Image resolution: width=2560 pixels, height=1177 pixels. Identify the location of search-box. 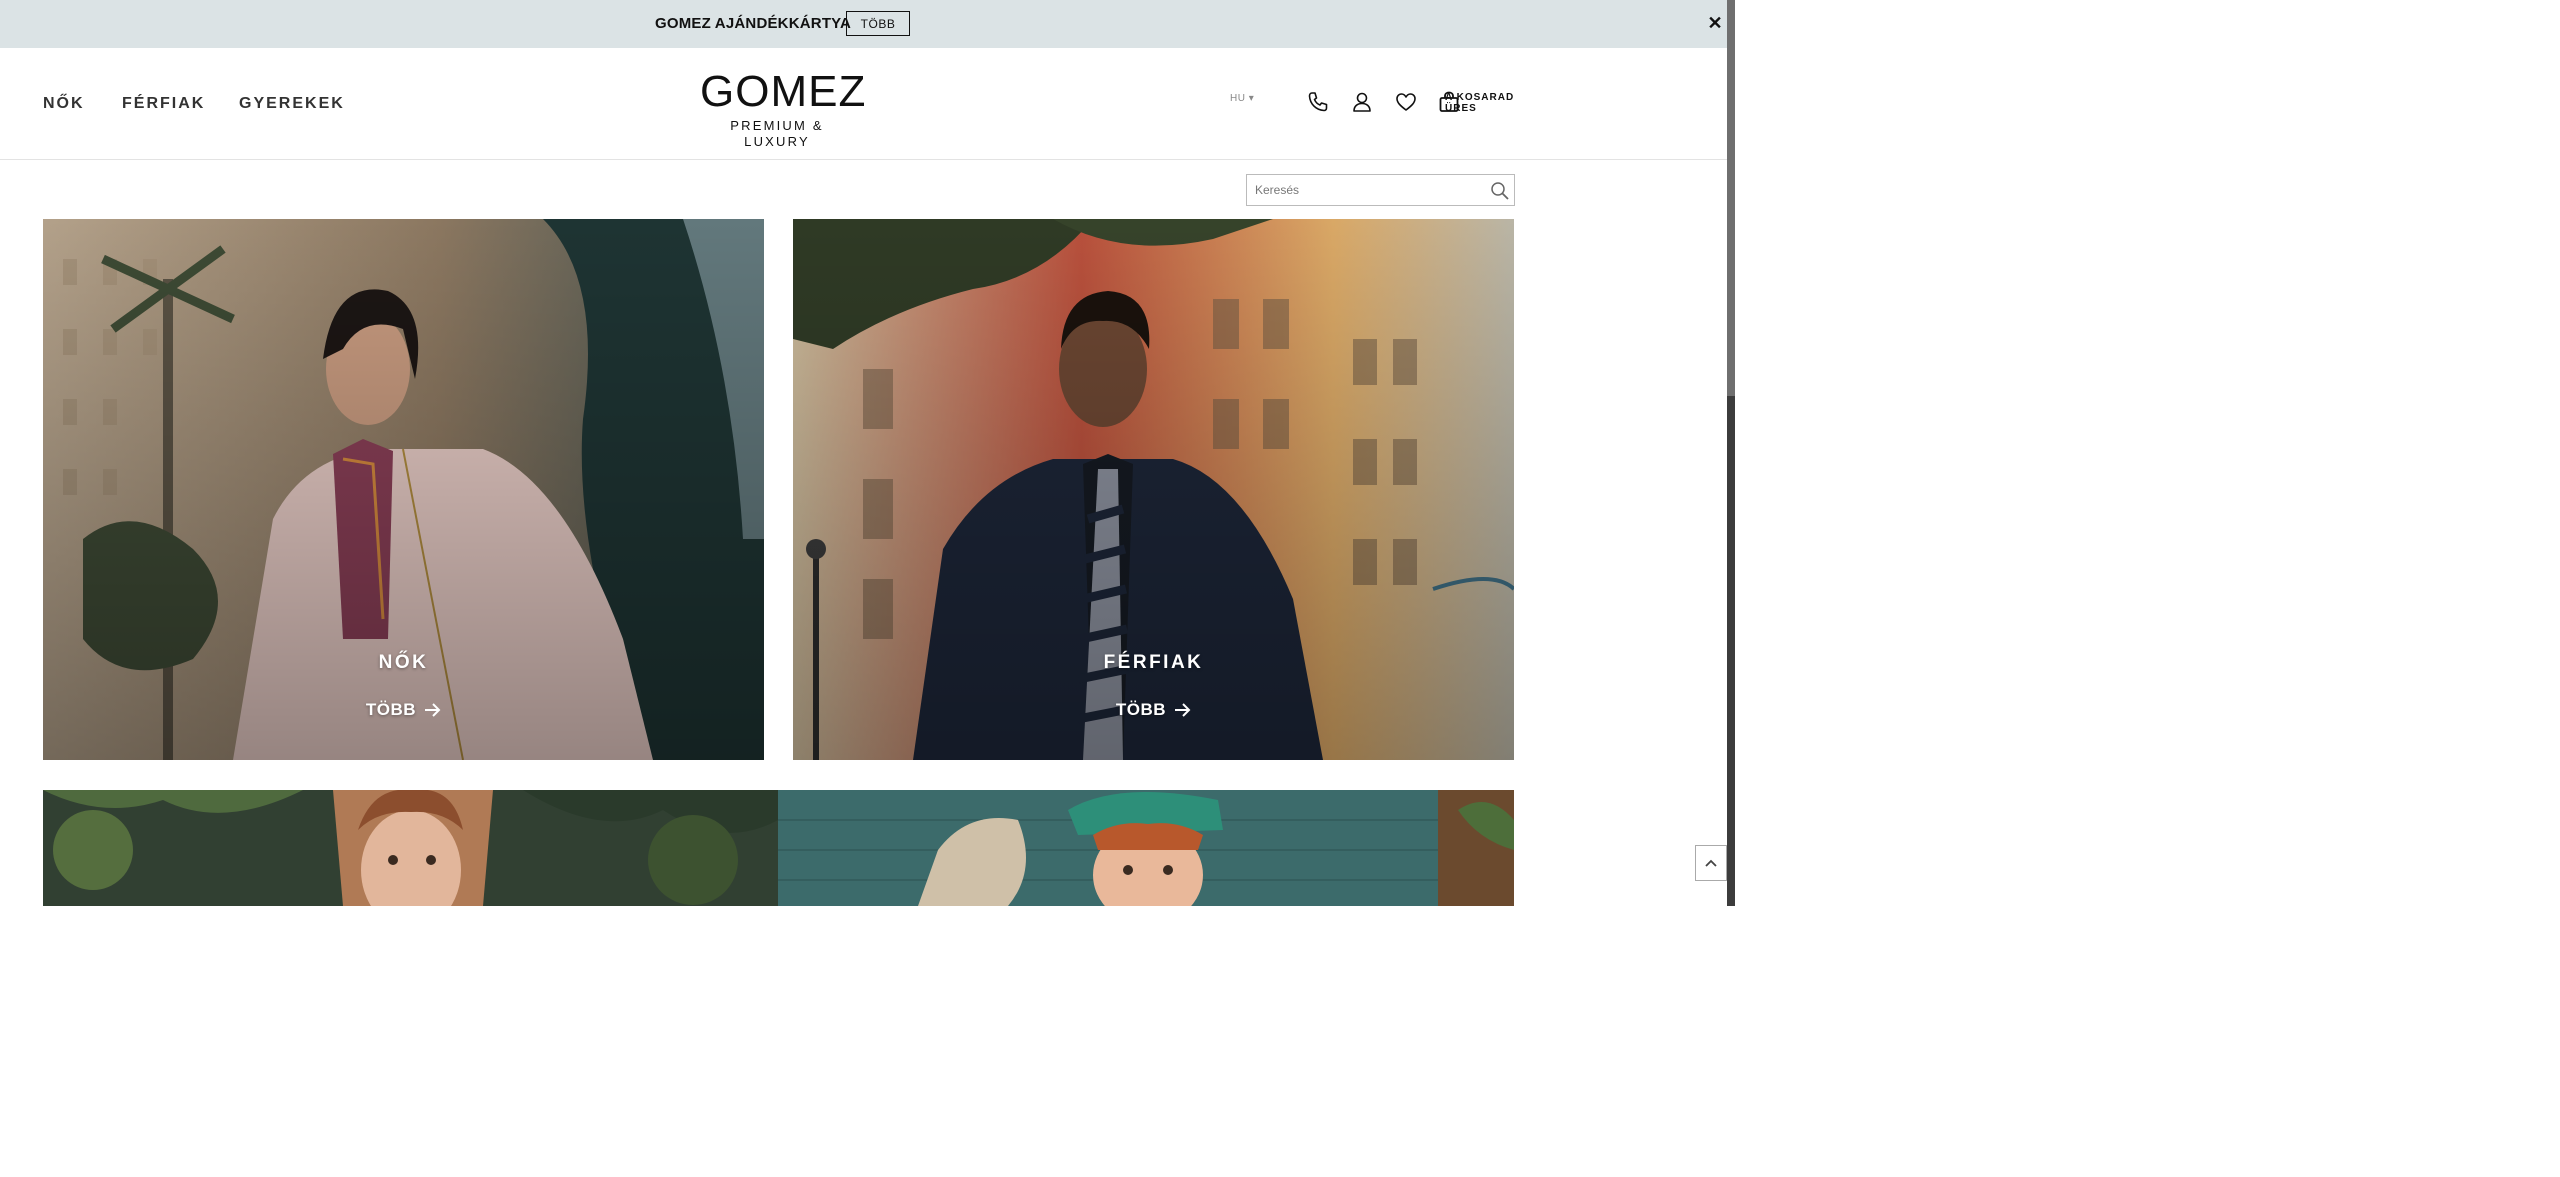
(1380, 190).